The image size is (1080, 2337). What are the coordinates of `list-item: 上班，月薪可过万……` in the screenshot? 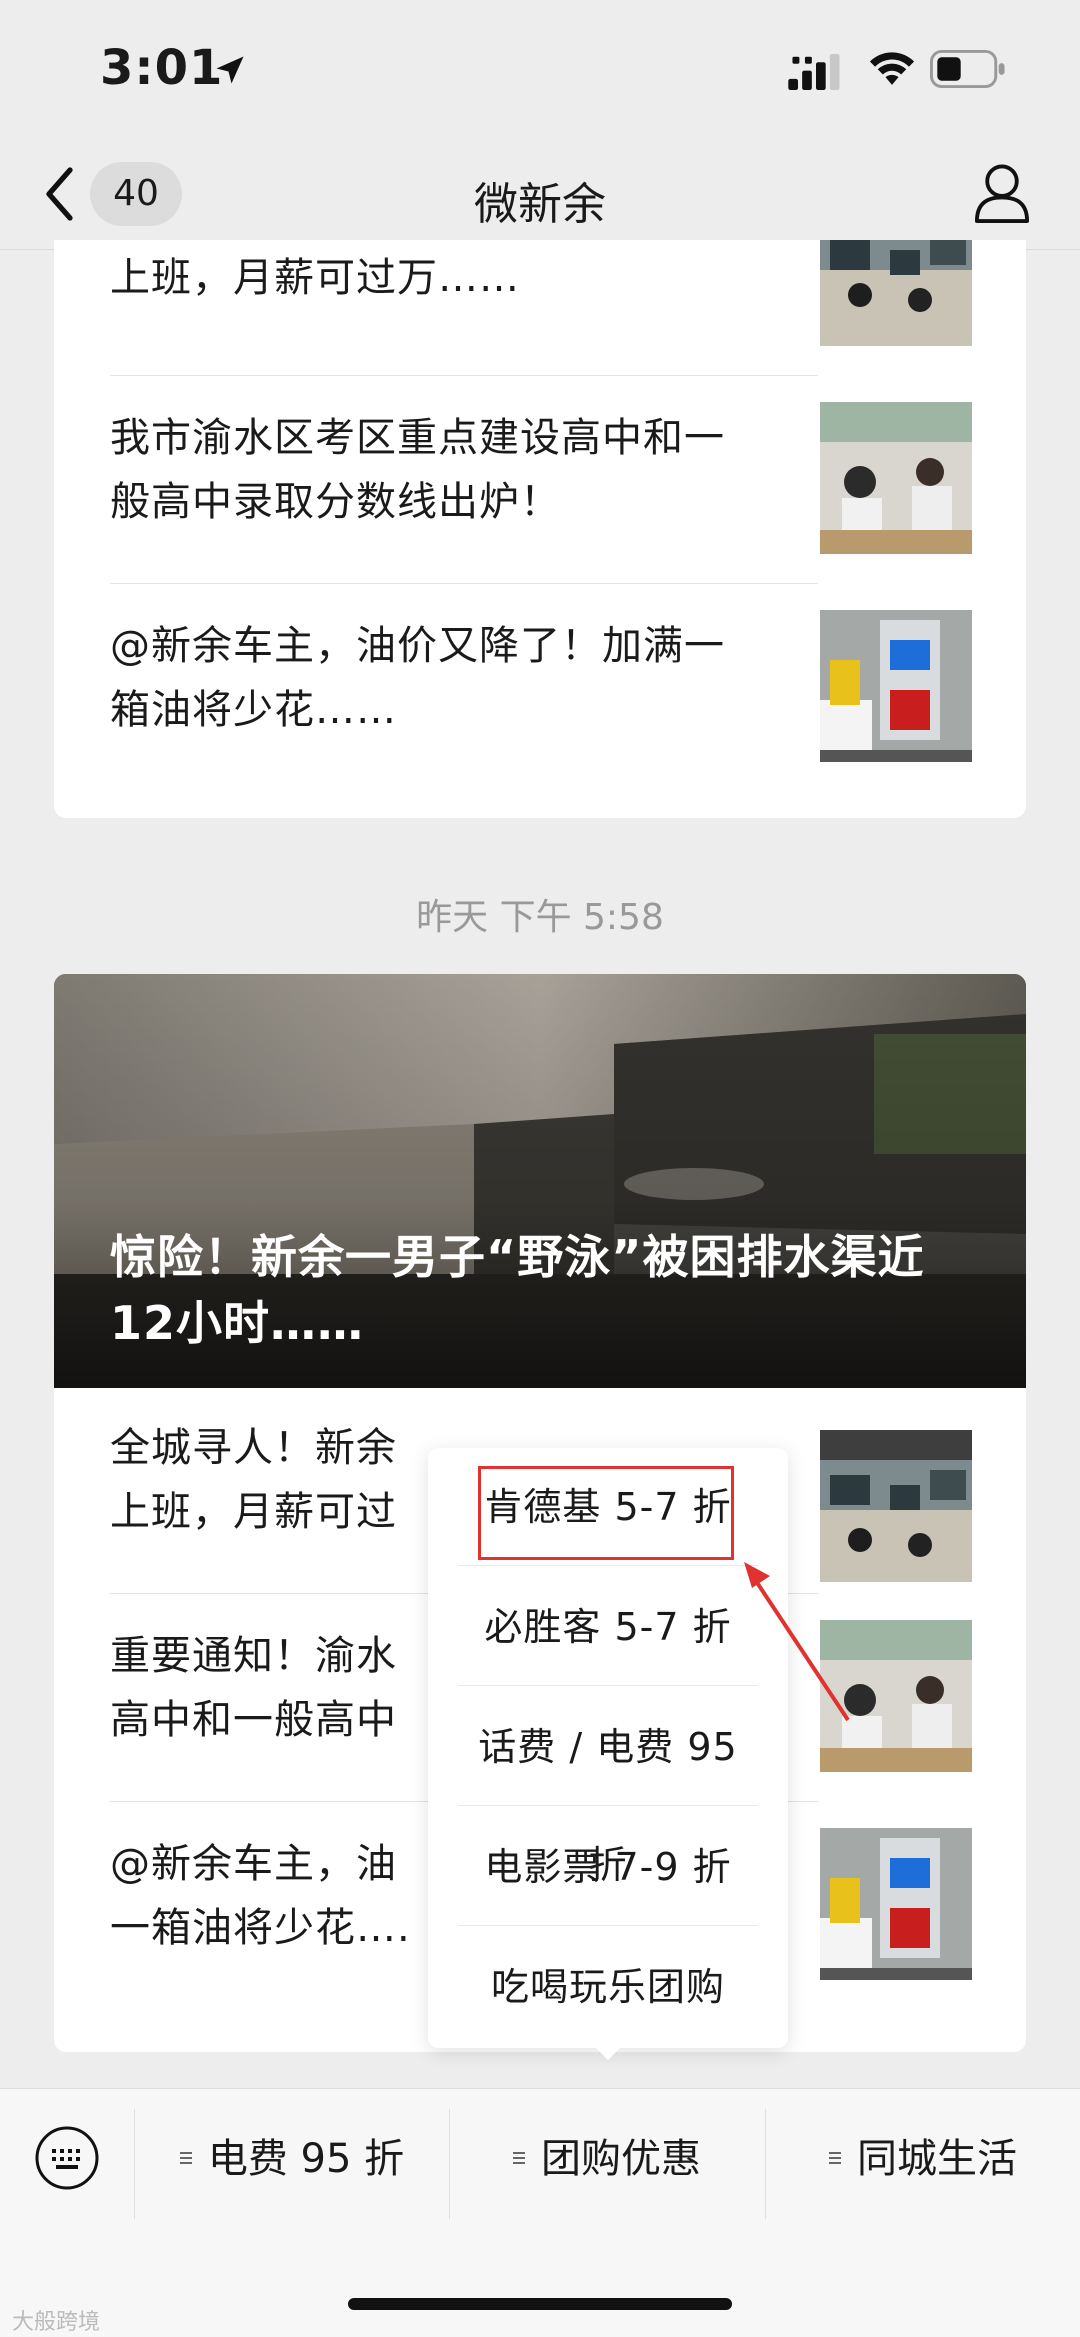 It's located at (541, 308).